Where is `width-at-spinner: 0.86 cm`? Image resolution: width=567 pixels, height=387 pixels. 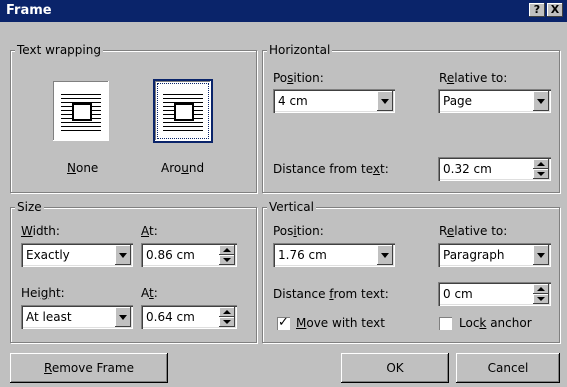 width-at-spinner: 0.86 cm is located at coordinates (189, 255).